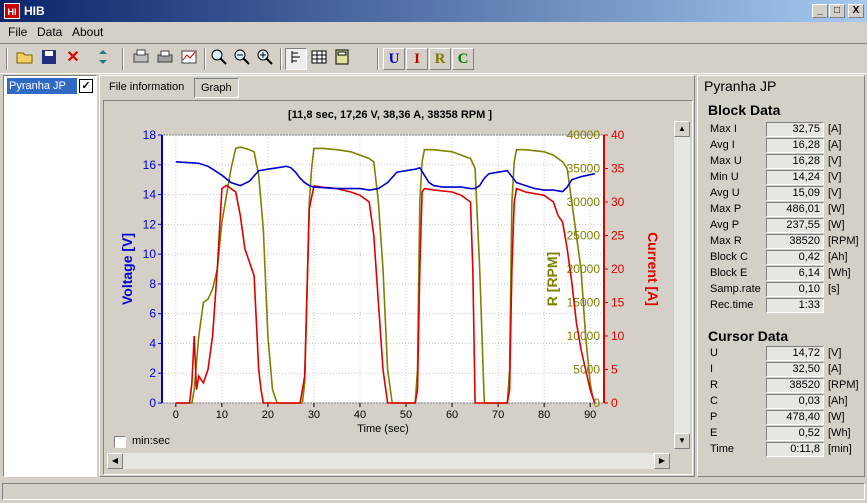 This screenshot has height=503, width=867. Describe the element at coordinates (87, 32) in the screenshot. I see `menu-about: About` at that location.